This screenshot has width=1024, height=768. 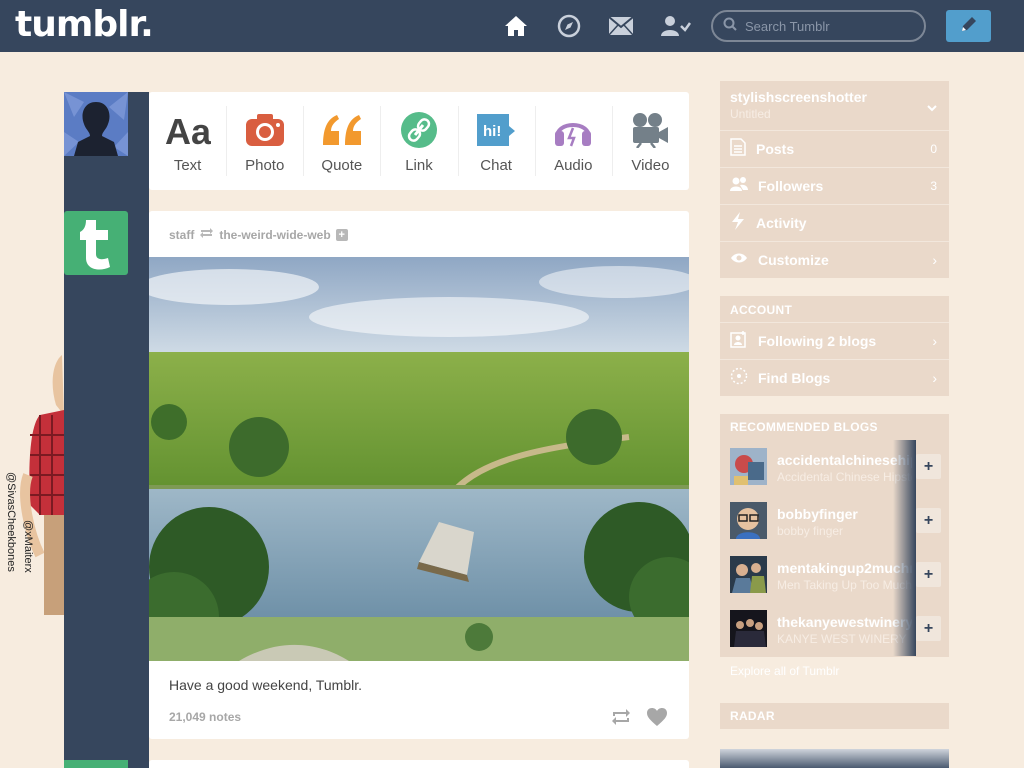 I want to click on decoration-text-2: @SivasCheekbones, so click(x=11, y=522).